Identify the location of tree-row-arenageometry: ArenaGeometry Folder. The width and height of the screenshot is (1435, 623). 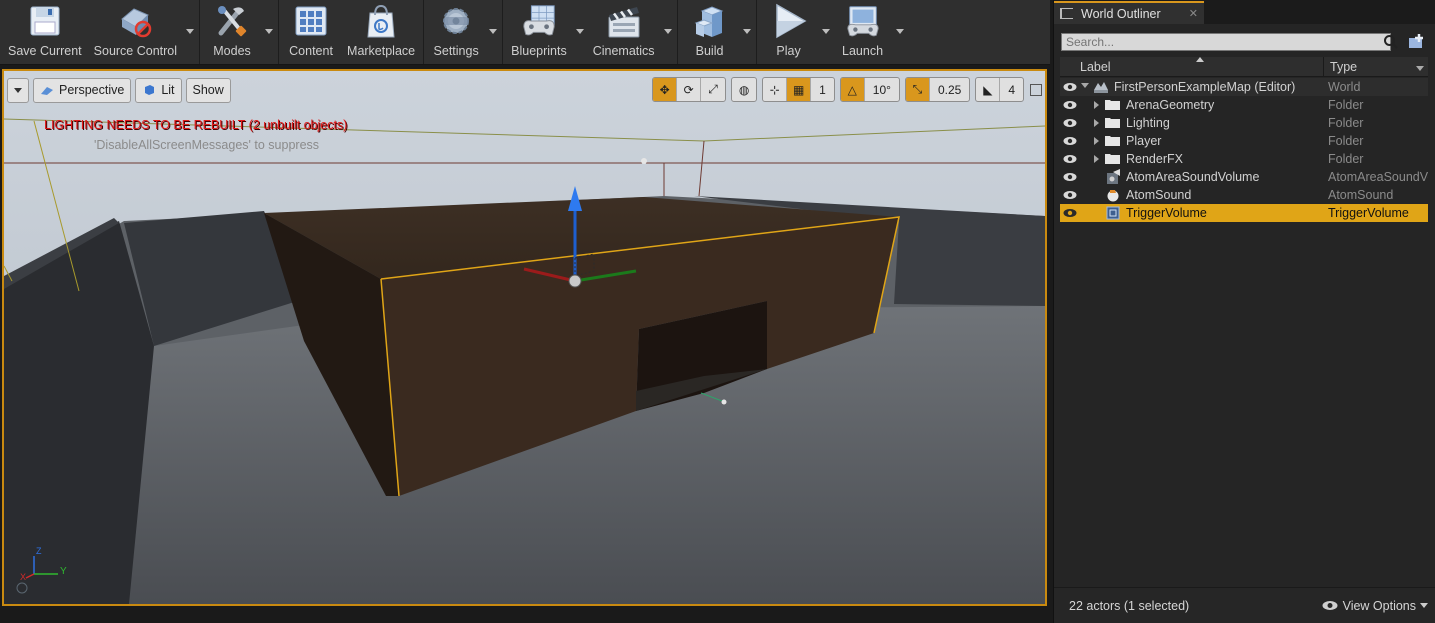
(1244, 105).